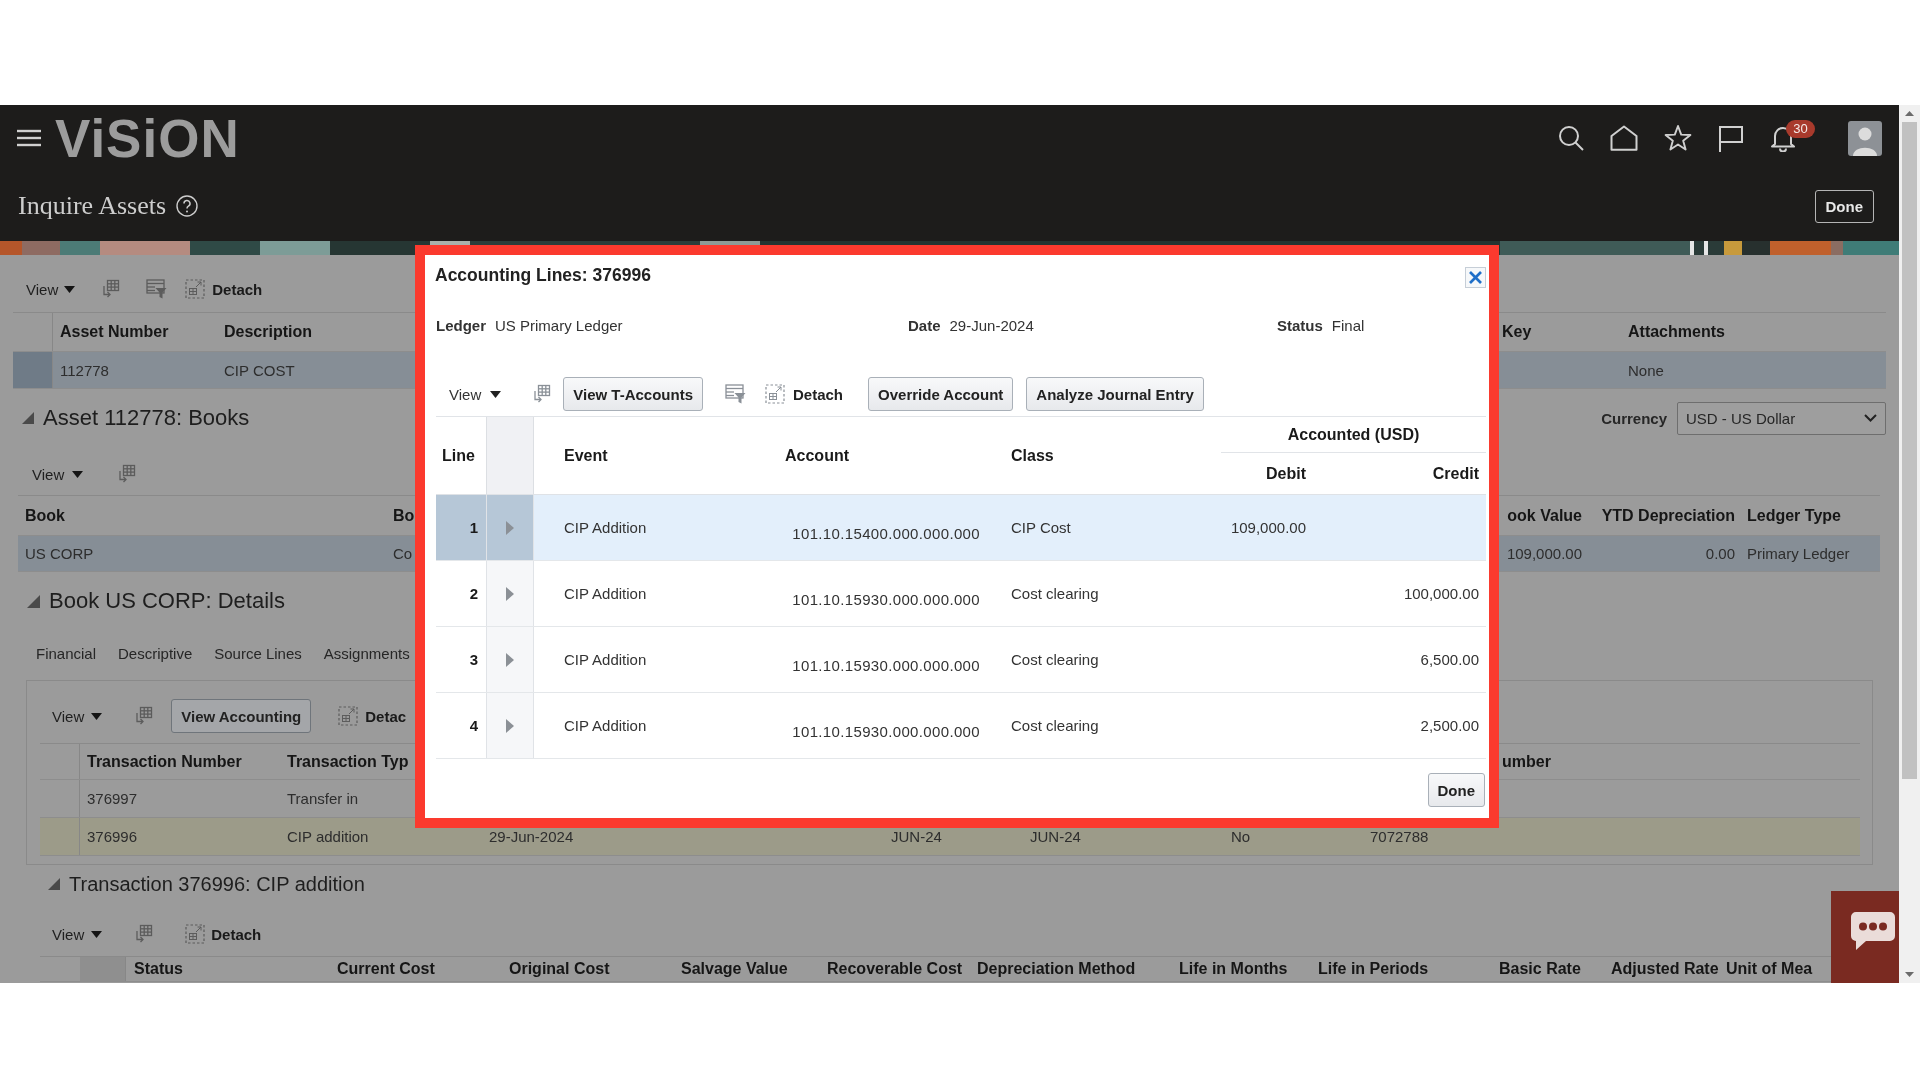 The width and height of the screenshot is (1920, 1080). I want to click on scroll-down-icon, so click(1909, 974).